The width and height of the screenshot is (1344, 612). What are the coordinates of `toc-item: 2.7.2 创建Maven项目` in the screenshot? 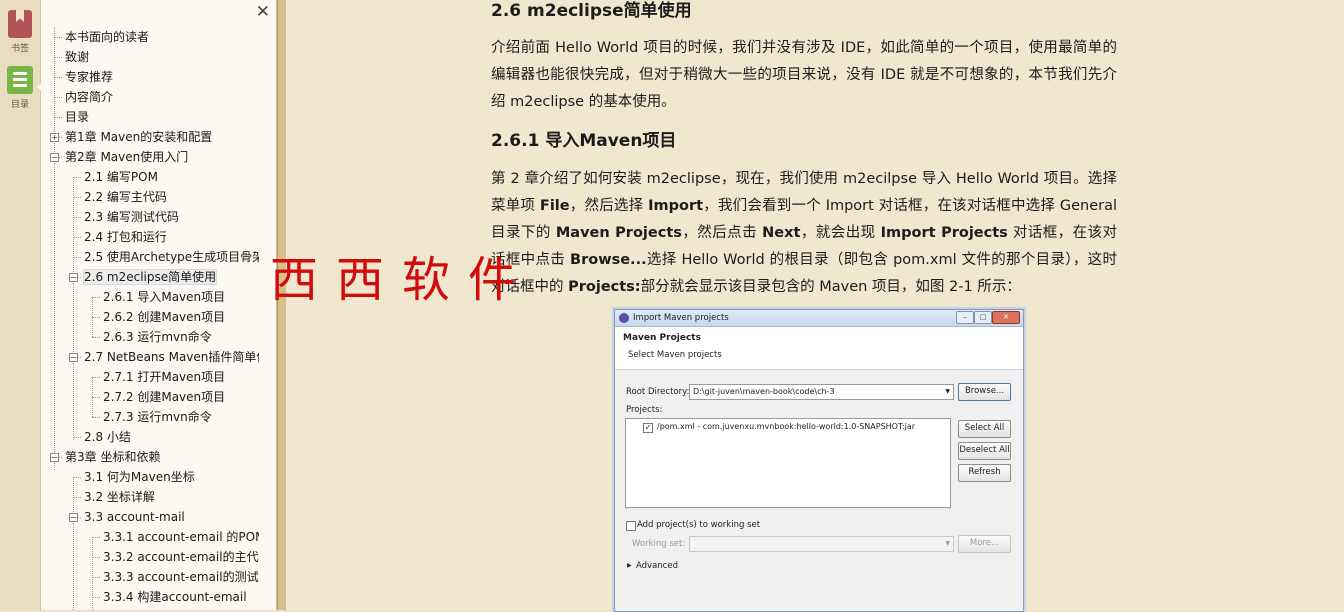 It's located at (164, 397).